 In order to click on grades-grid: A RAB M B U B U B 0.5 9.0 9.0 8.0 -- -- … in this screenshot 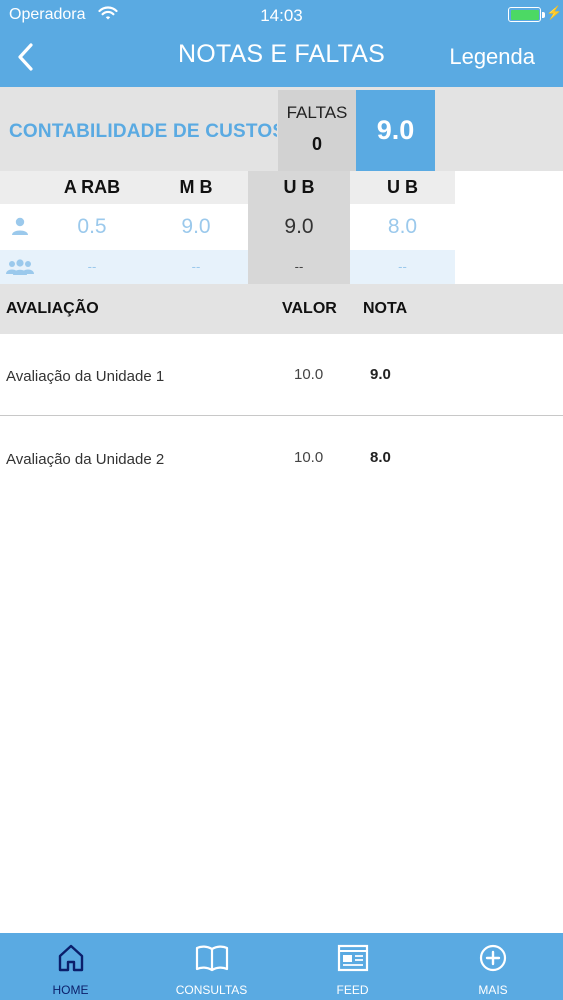, I will do `click(281, 227)`.